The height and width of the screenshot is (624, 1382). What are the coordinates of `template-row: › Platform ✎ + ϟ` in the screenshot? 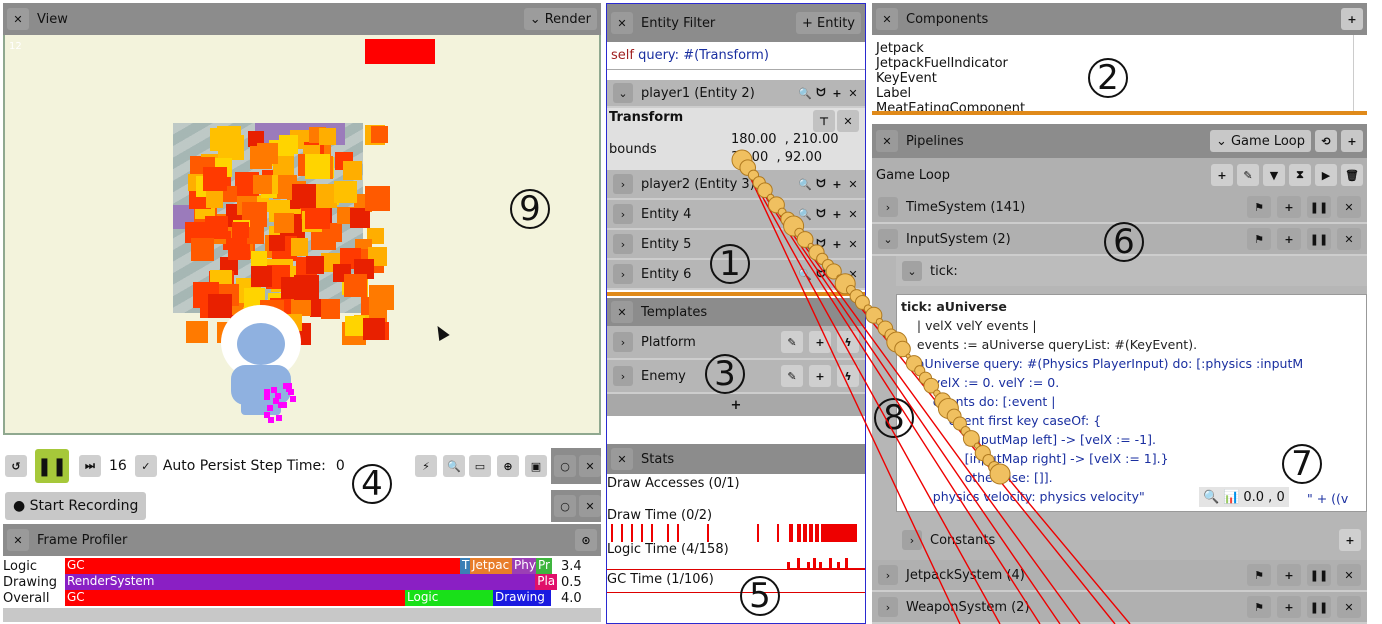 It's located at (736, 343).